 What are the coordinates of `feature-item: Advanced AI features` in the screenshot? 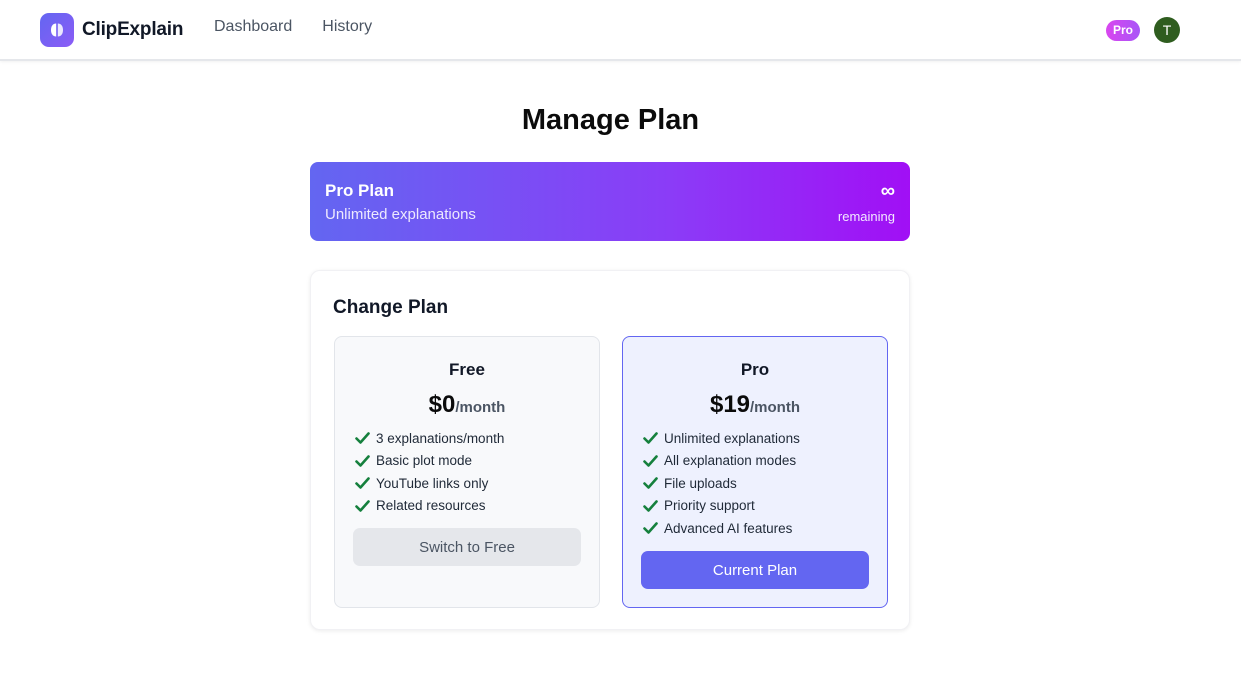 It's located at (721, 528).